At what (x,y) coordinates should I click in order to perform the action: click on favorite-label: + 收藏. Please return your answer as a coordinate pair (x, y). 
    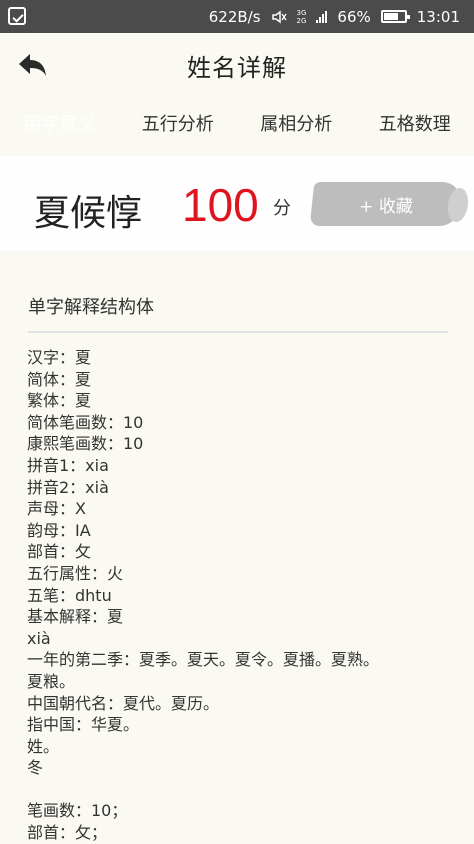
    Looking at the image, I should click on (386, 204).